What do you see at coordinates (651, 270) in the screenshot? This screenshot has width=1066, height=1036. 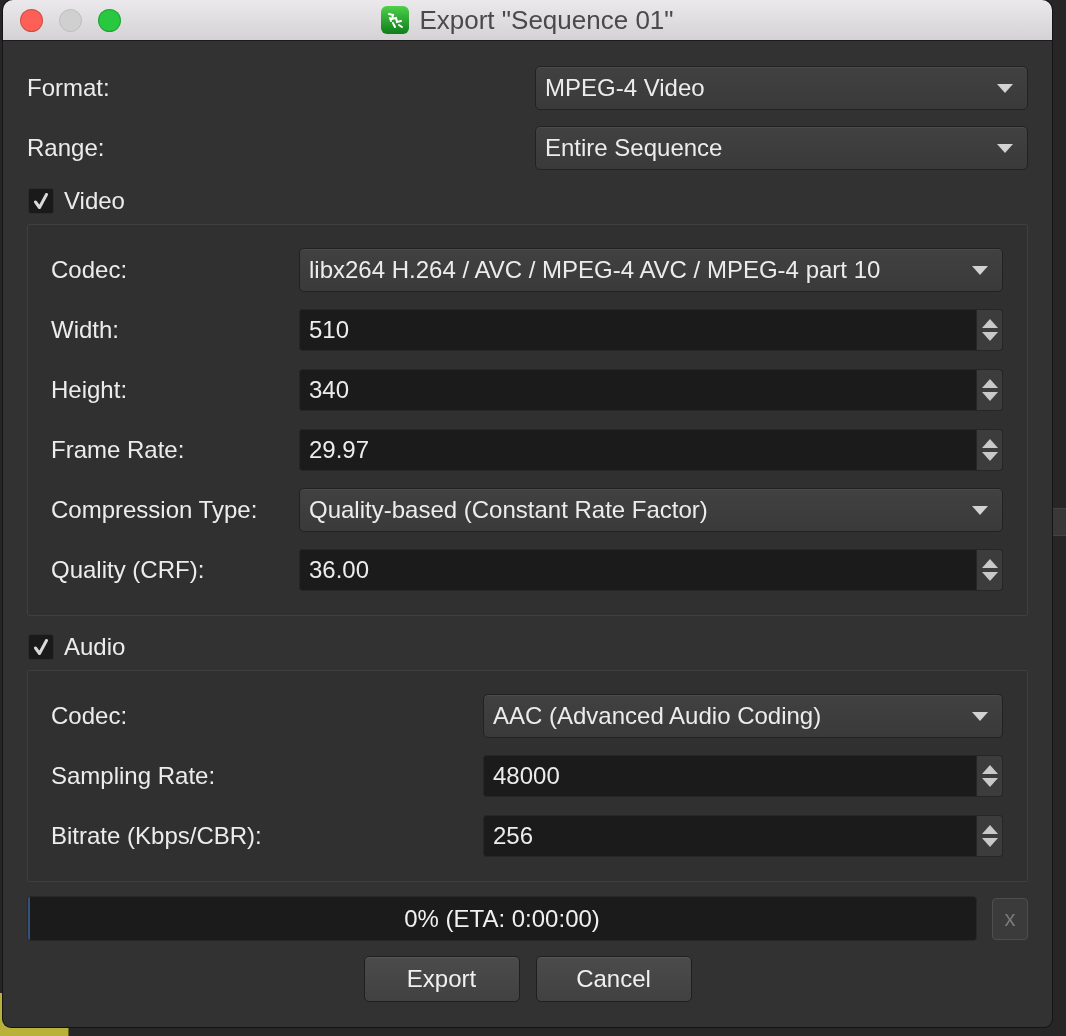 I see `dropdown: libx264 H.264 / AVC / MPEG-4 AVC / MPEG-4 part 10` at bounding box center [651, 270].